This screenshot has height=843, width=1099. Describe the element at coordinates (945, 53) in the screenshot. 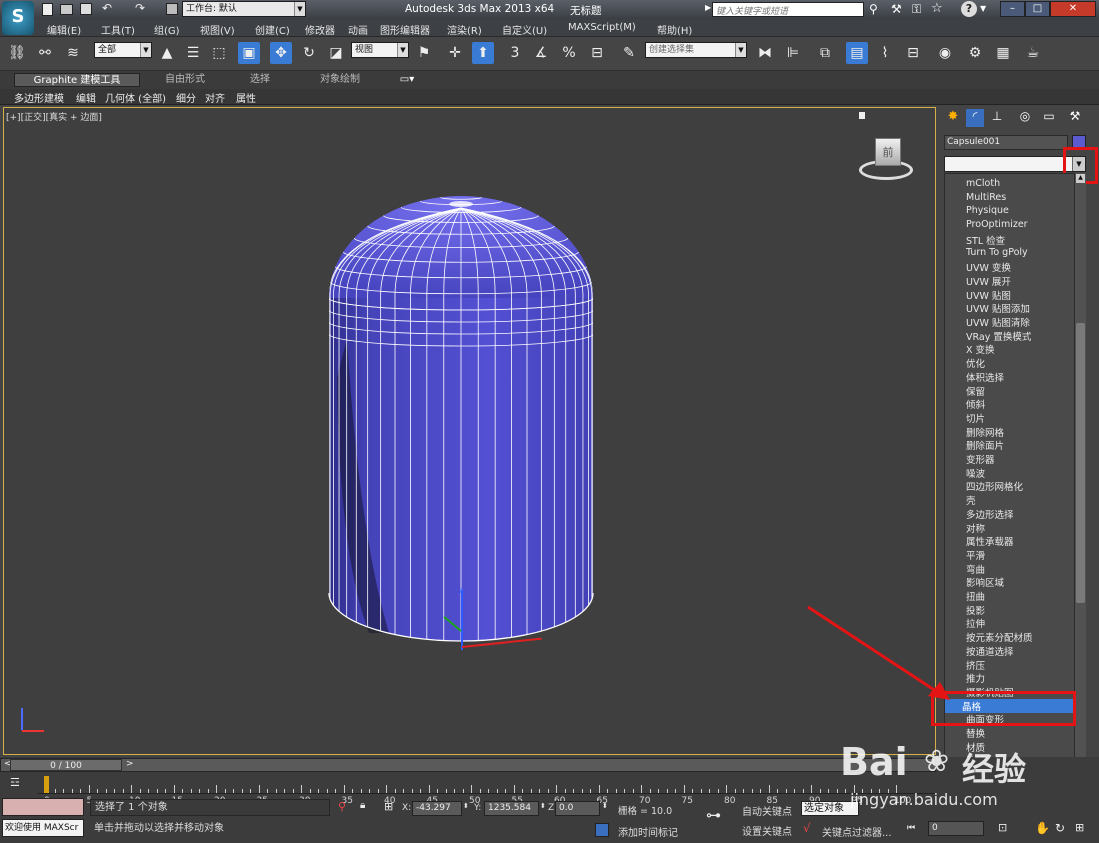

I see `material-editor-icon: ◉` at that location.